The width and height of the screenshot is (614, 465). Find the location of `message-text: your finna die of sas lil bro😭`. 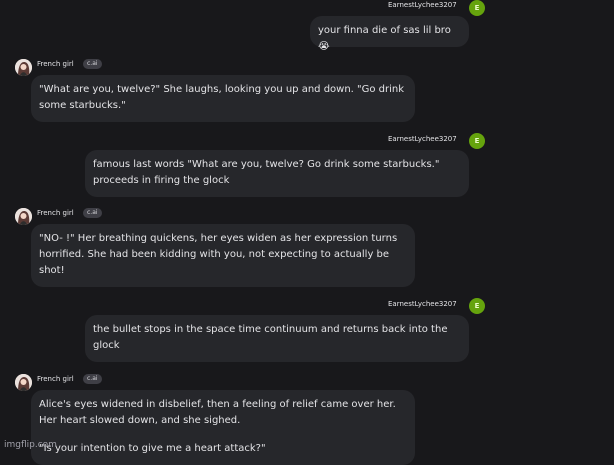

message-text: your finna die of sas lil bro😭 is located at coordinates (384, 38).